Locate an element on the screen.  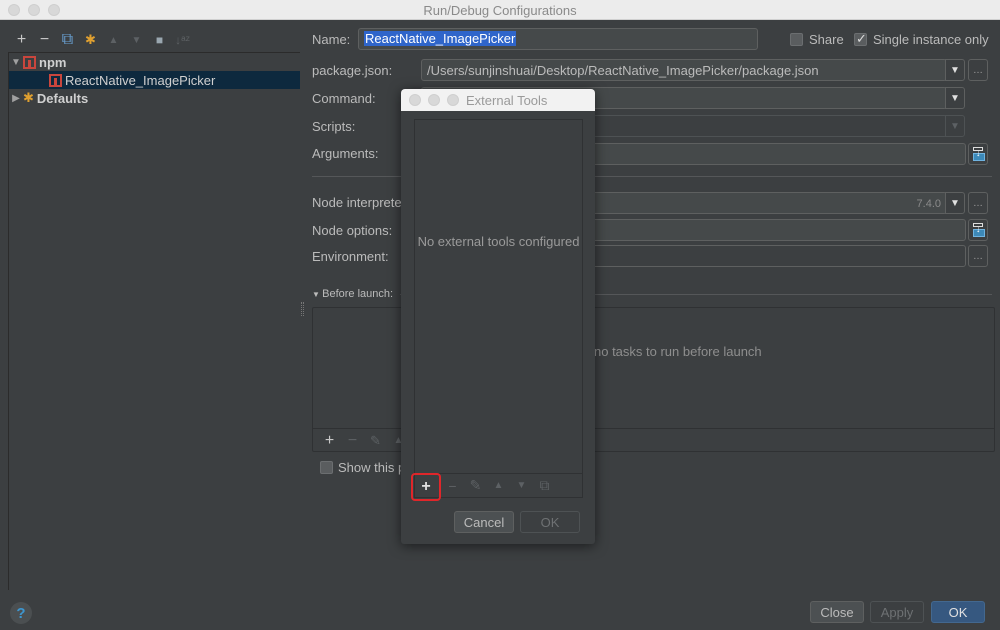
command-dropdown: ▼ is located at coordinates (955, 98).